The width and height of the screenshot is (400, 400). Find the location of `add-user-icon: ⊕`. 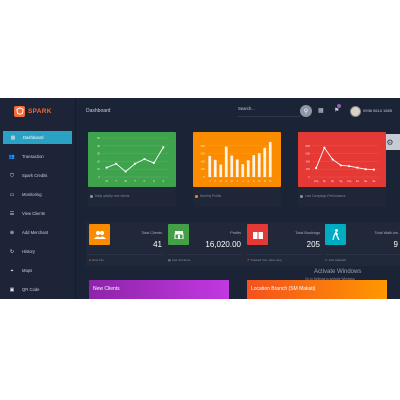

add-user-icon: ⊕ is located at coordinates (12, 232).